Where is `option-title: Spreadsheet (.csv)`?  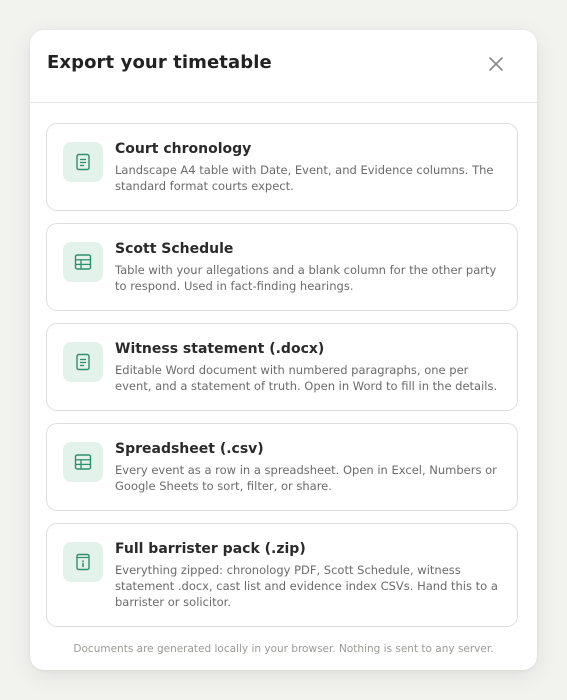
option-title: Spreadsheet (.csv) is located at coordinates (189, 449).